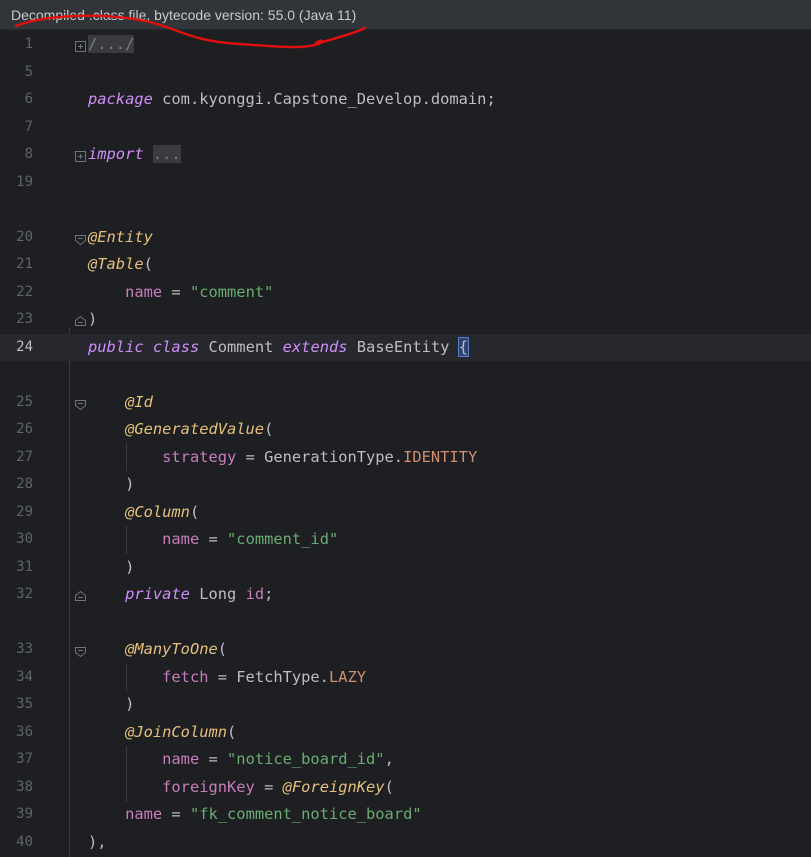 This screenshot has width=811, height=857. What do you see at coordinates (315, 347) in the screenshot?
I see `code-token: extends` at bounding box center [315, 347].